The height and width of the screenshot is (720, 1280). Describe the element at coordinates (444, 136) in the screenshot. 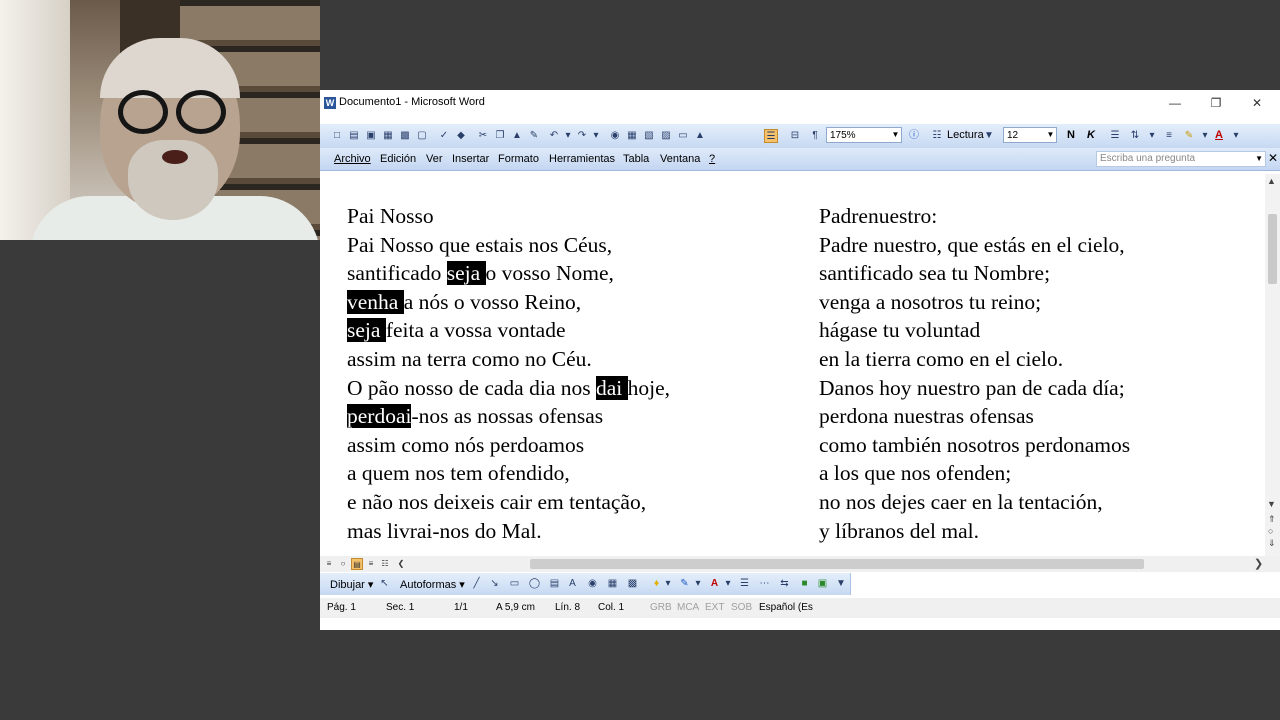

I see `spelling-icon: ✓` at that location.